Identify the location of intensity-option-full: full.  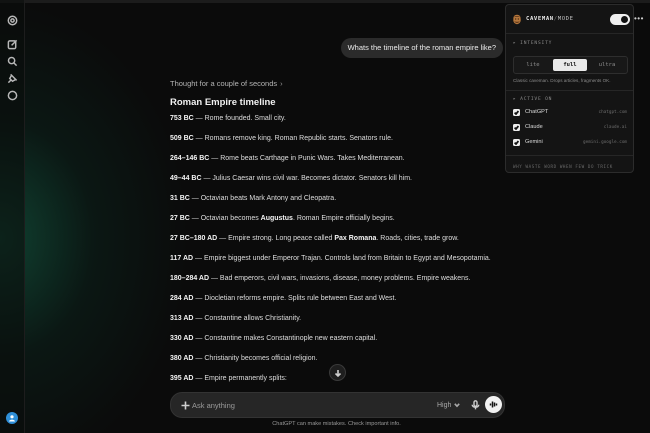
(570, 65).